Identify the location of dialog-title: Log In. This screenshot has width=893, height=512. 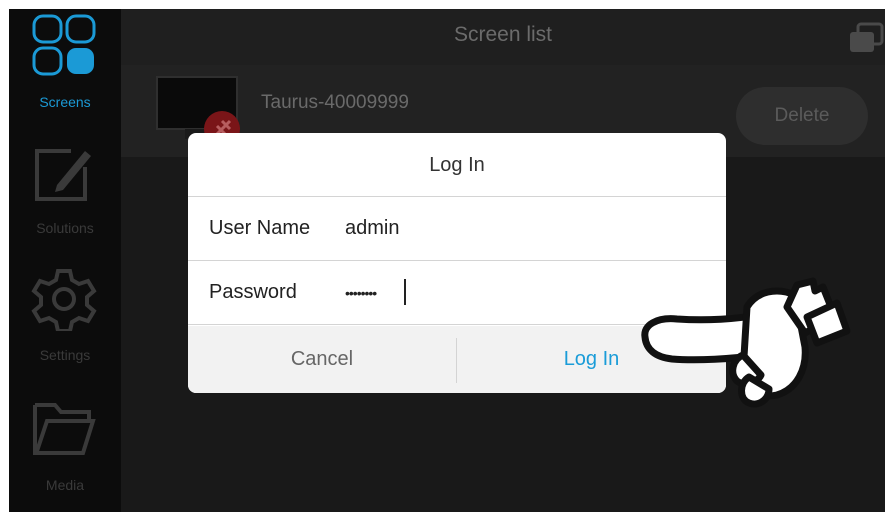
(457, 165).